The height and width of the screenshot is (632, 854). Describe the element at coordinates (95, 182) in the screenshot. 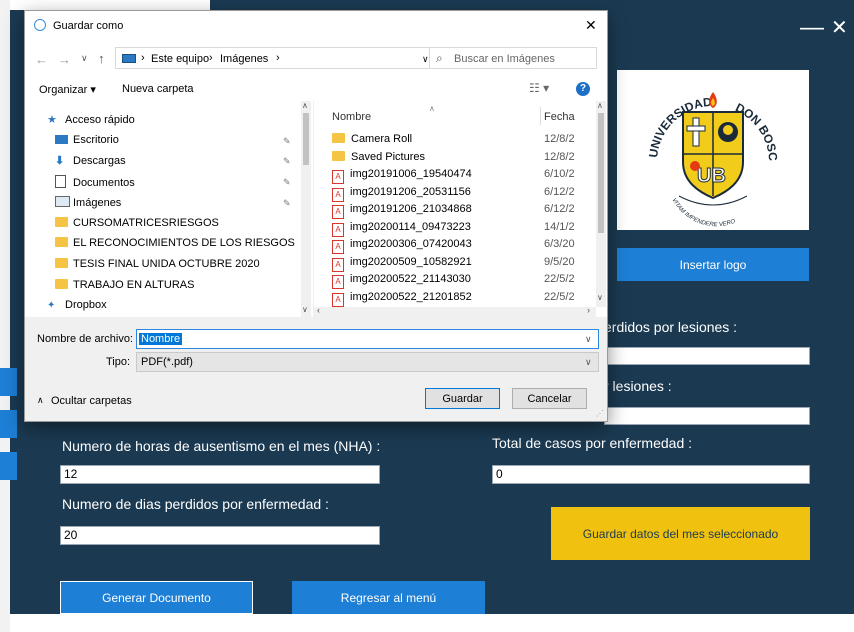

I see `nav-item: Documentos` at that location.